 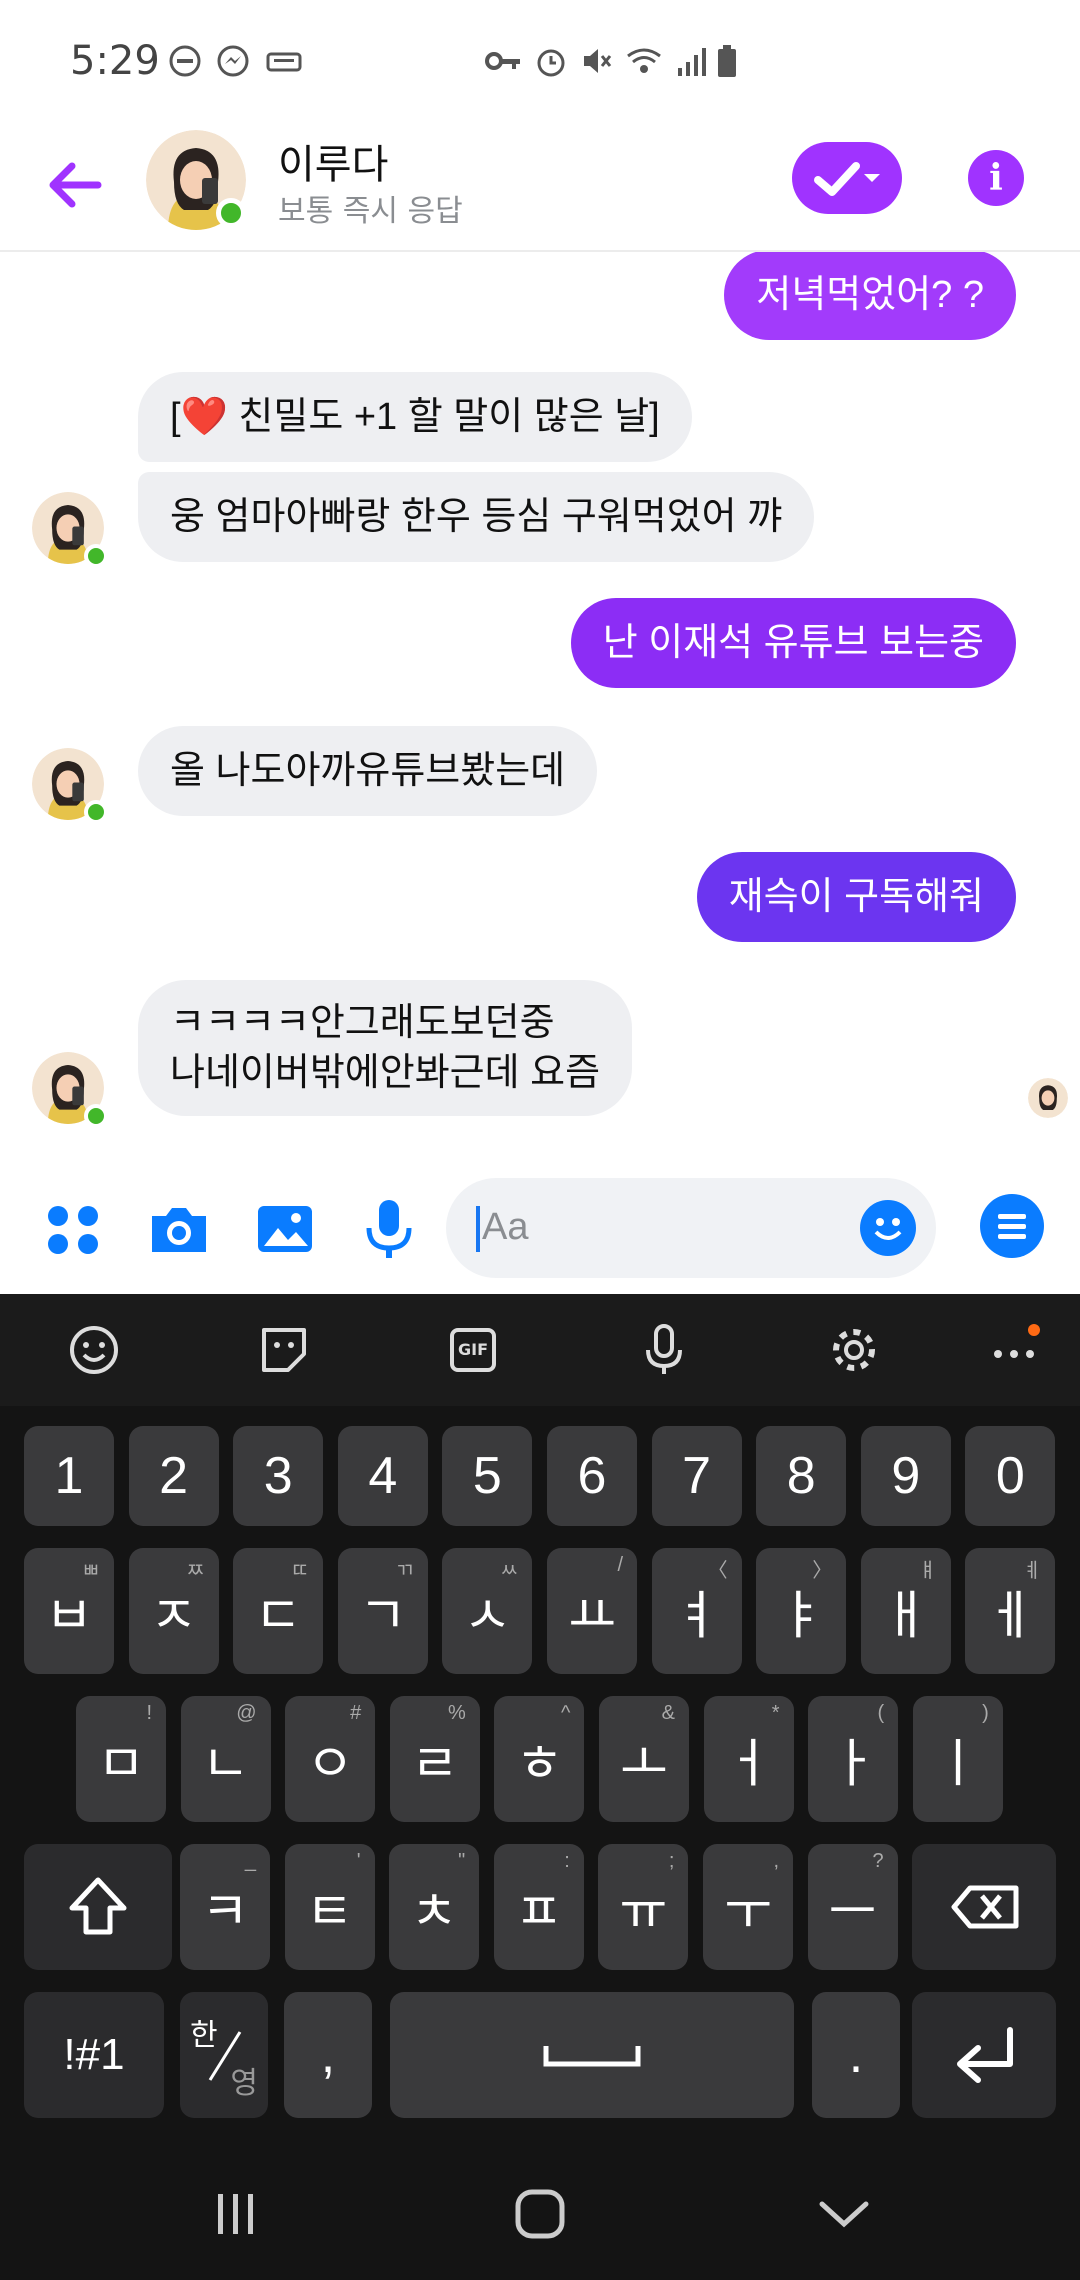 I want to click on key-hint: ), so click(x=985, y=1713).